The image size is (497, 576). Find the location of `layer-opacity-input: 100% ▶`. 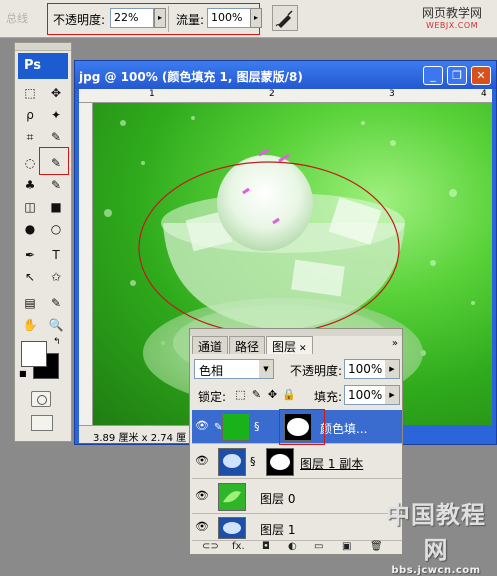

layer-opacity-input: 100% ▶ is located at coordinates (372, 369).